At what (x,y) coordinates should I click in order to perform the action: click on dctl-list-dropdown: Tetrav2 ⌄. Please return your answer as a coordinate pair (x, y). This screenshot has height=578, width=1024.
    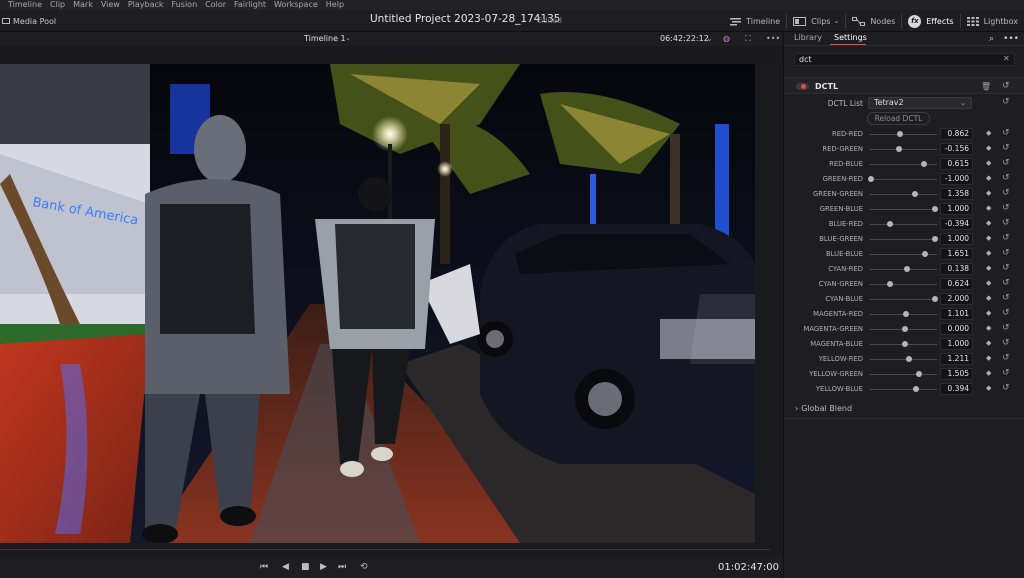
    Looking at the image, I should click on (920, 103).